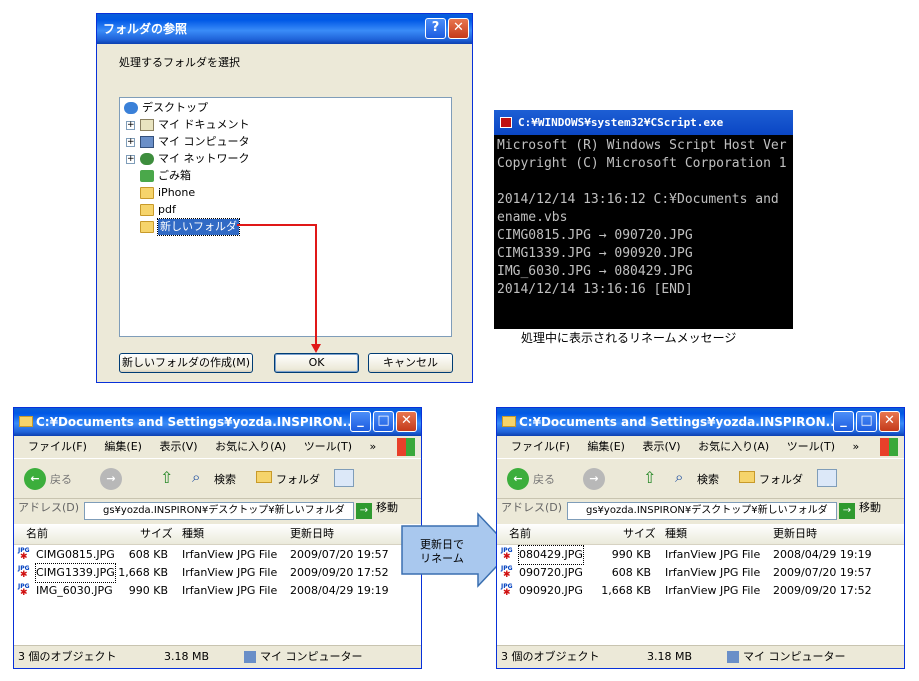 This screenshot has height=681, width=919. What do you see at coordinates (217, 534) in the screenshot?
I see `column-header-row: 名前 サイズ 種類 更新日時` at bounding box center [217, 534].